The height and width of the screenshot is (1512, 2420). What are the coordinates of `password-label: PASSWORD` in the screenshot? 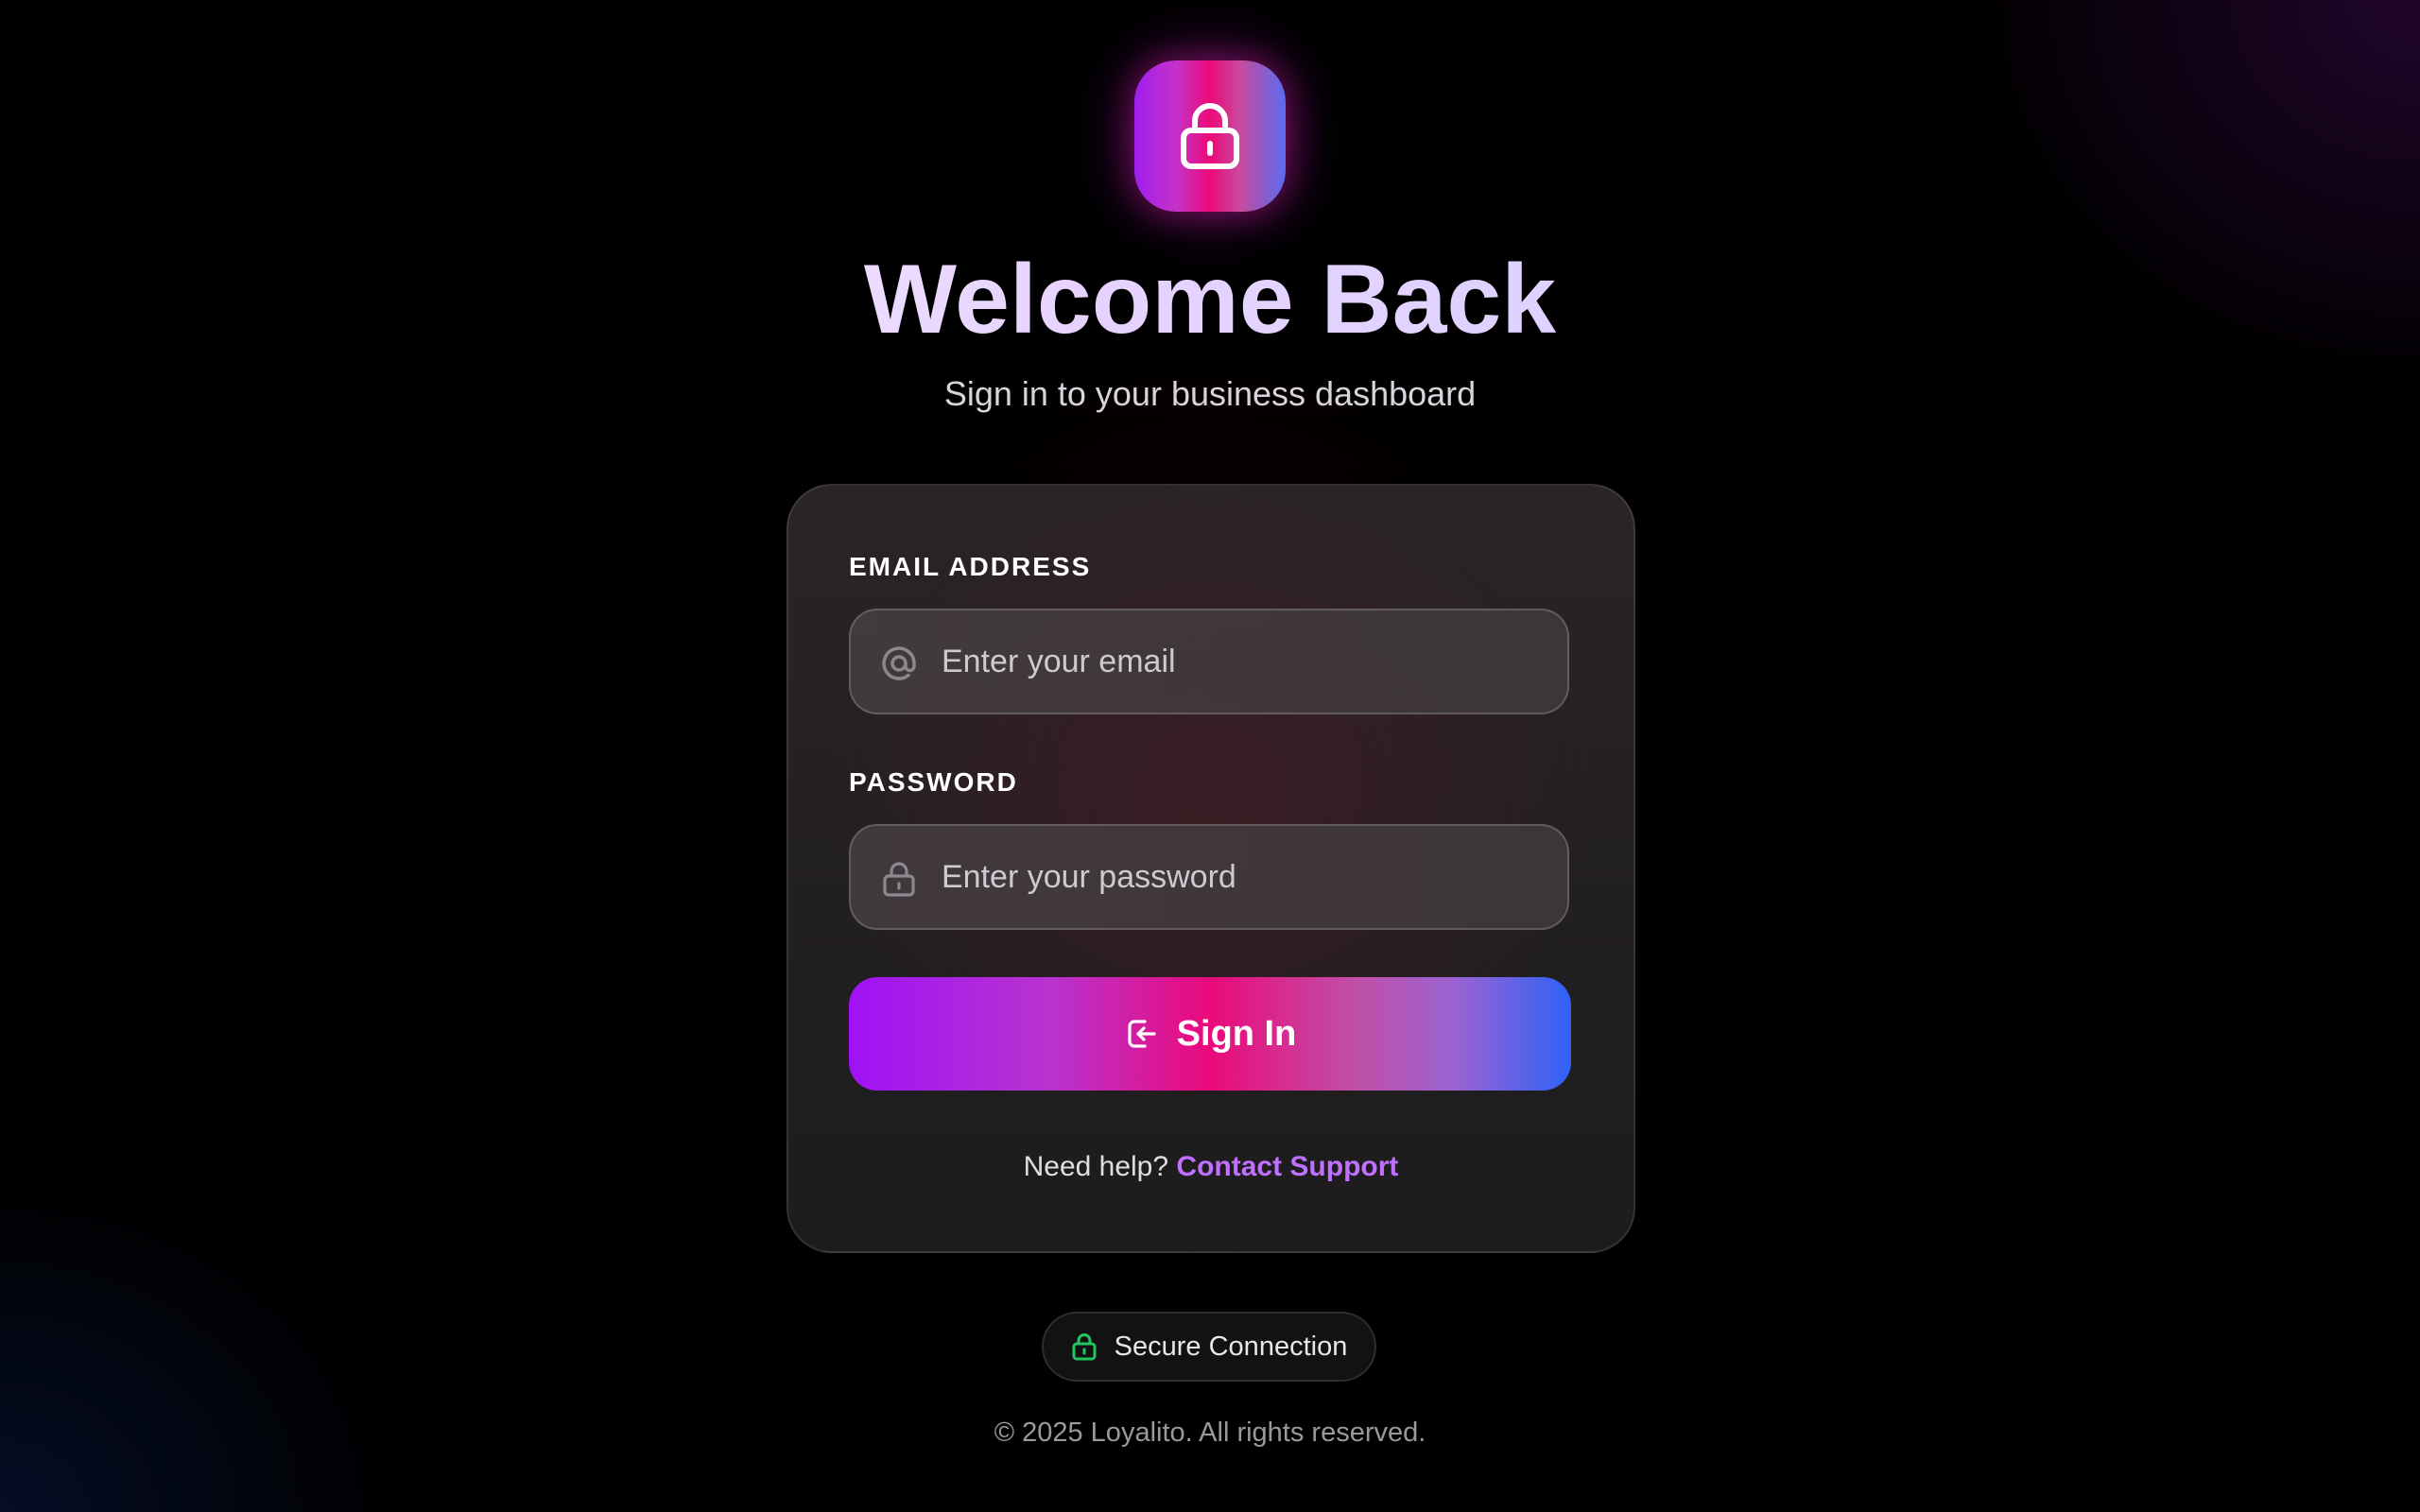 It's located at (934, 782).